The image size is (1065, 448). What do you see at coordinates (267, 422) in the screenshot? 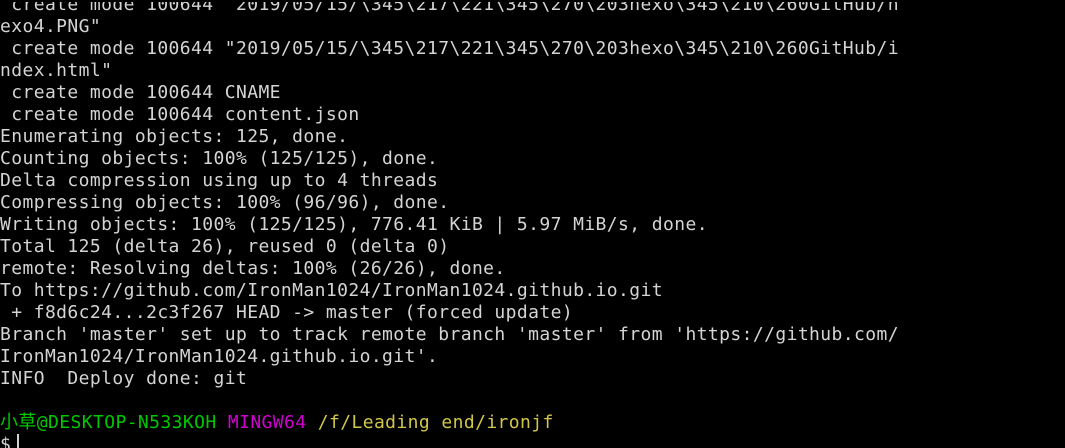
I see `prompt-environment: MINGW64` at bounding box center [267, 422].